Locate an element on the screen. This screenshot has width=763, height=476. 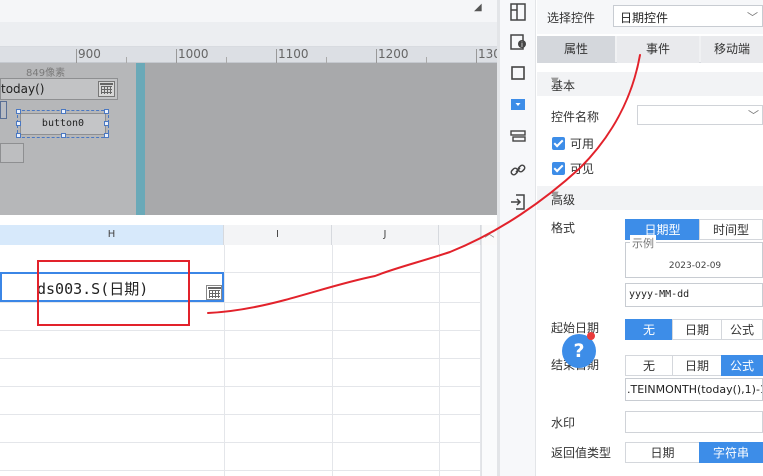
button-widget-label: button0 is located at coordinates (63, 123).